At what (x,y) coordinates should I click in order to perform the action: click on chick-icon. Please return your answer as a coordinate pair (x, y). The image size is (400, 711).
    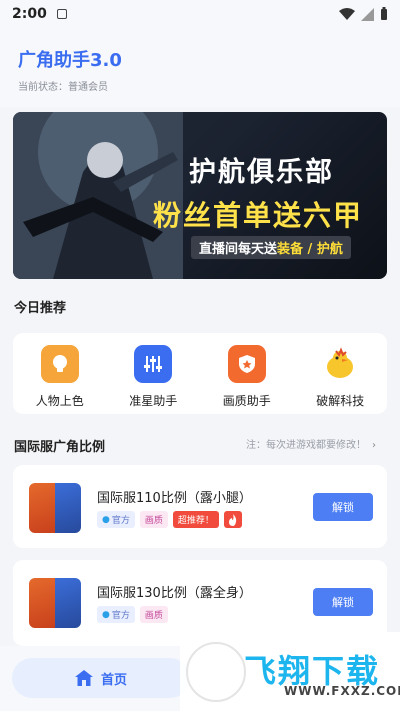
    Looking at the image, I should click on (340, 364).